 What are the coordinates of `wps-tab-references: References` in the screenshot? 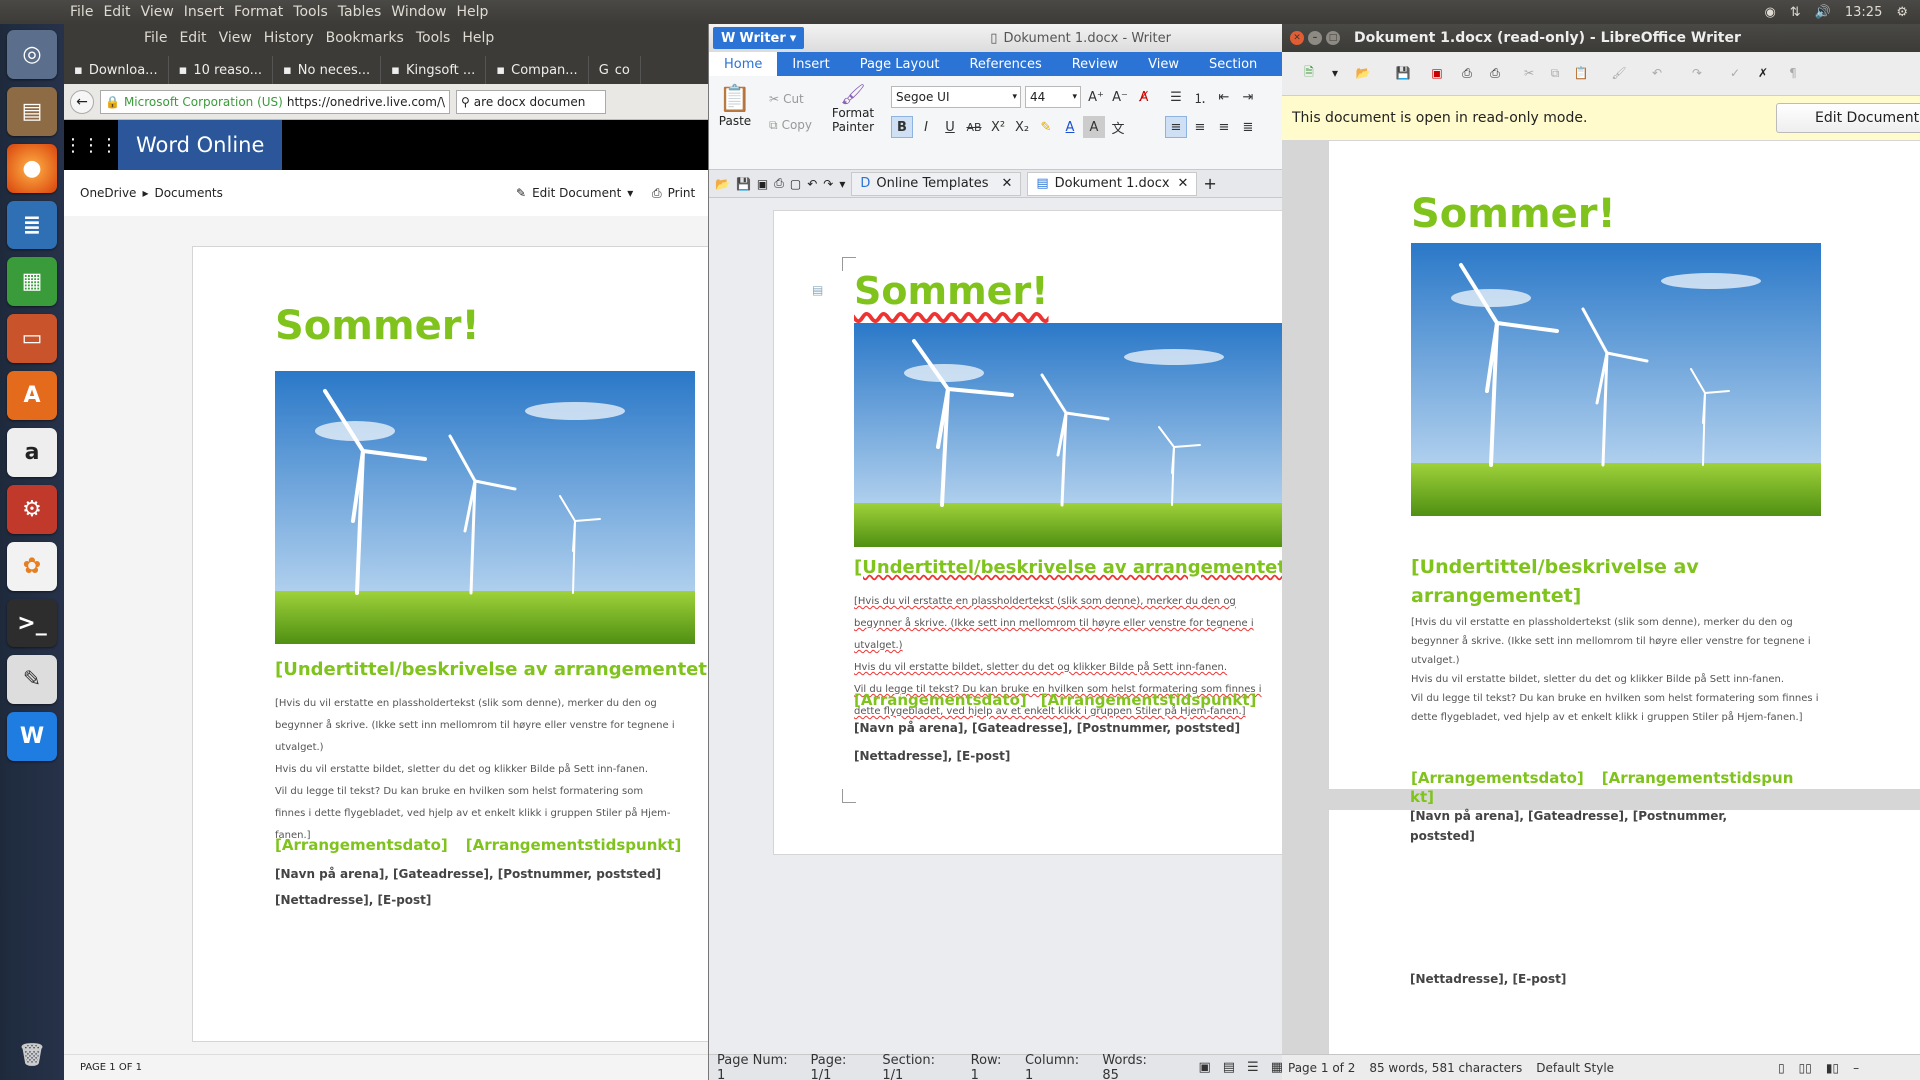 It's located at (1005, 64).